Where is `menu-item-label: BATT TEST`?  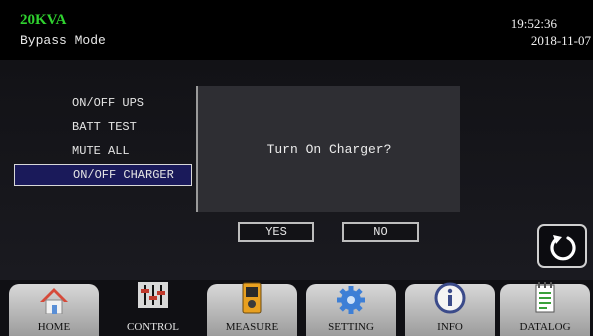
menu-item-label: BATT TEST is located at coordinates (104, 127).